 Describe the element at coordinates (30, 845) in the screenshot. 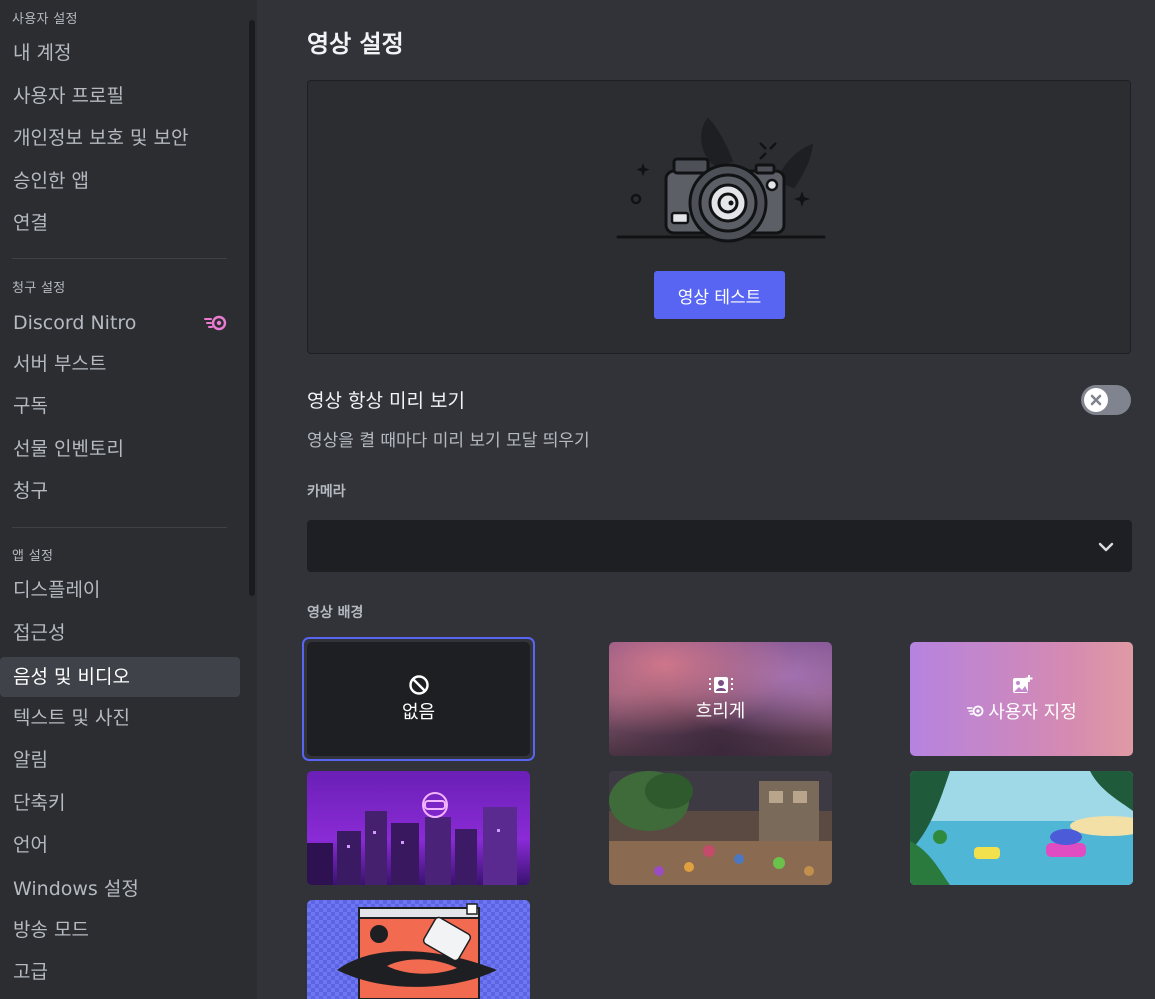

I see `sidebar-item-label: 언어` at that location.